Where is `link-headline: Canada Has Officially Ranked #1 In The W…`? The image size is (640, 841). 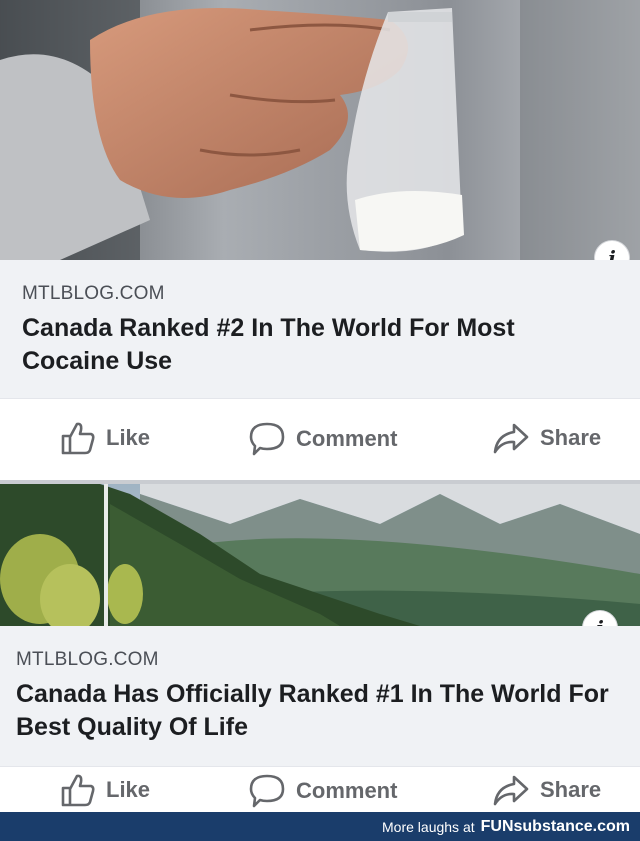
link-headline: Canada Has Officially Ranked #1 In The W… is located at coordinates (320, 711).